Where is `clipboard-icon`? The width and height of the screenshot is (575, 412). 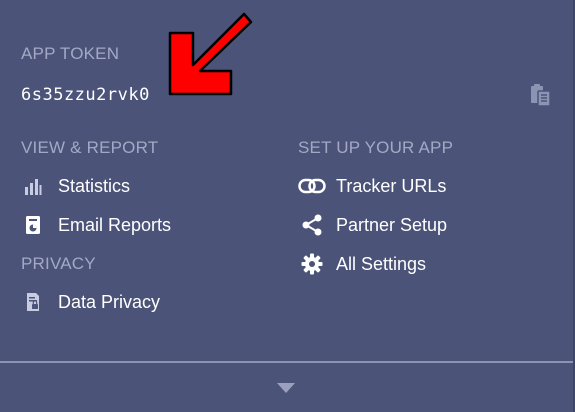
clipboard-icon is located at coordinates (541, 95).